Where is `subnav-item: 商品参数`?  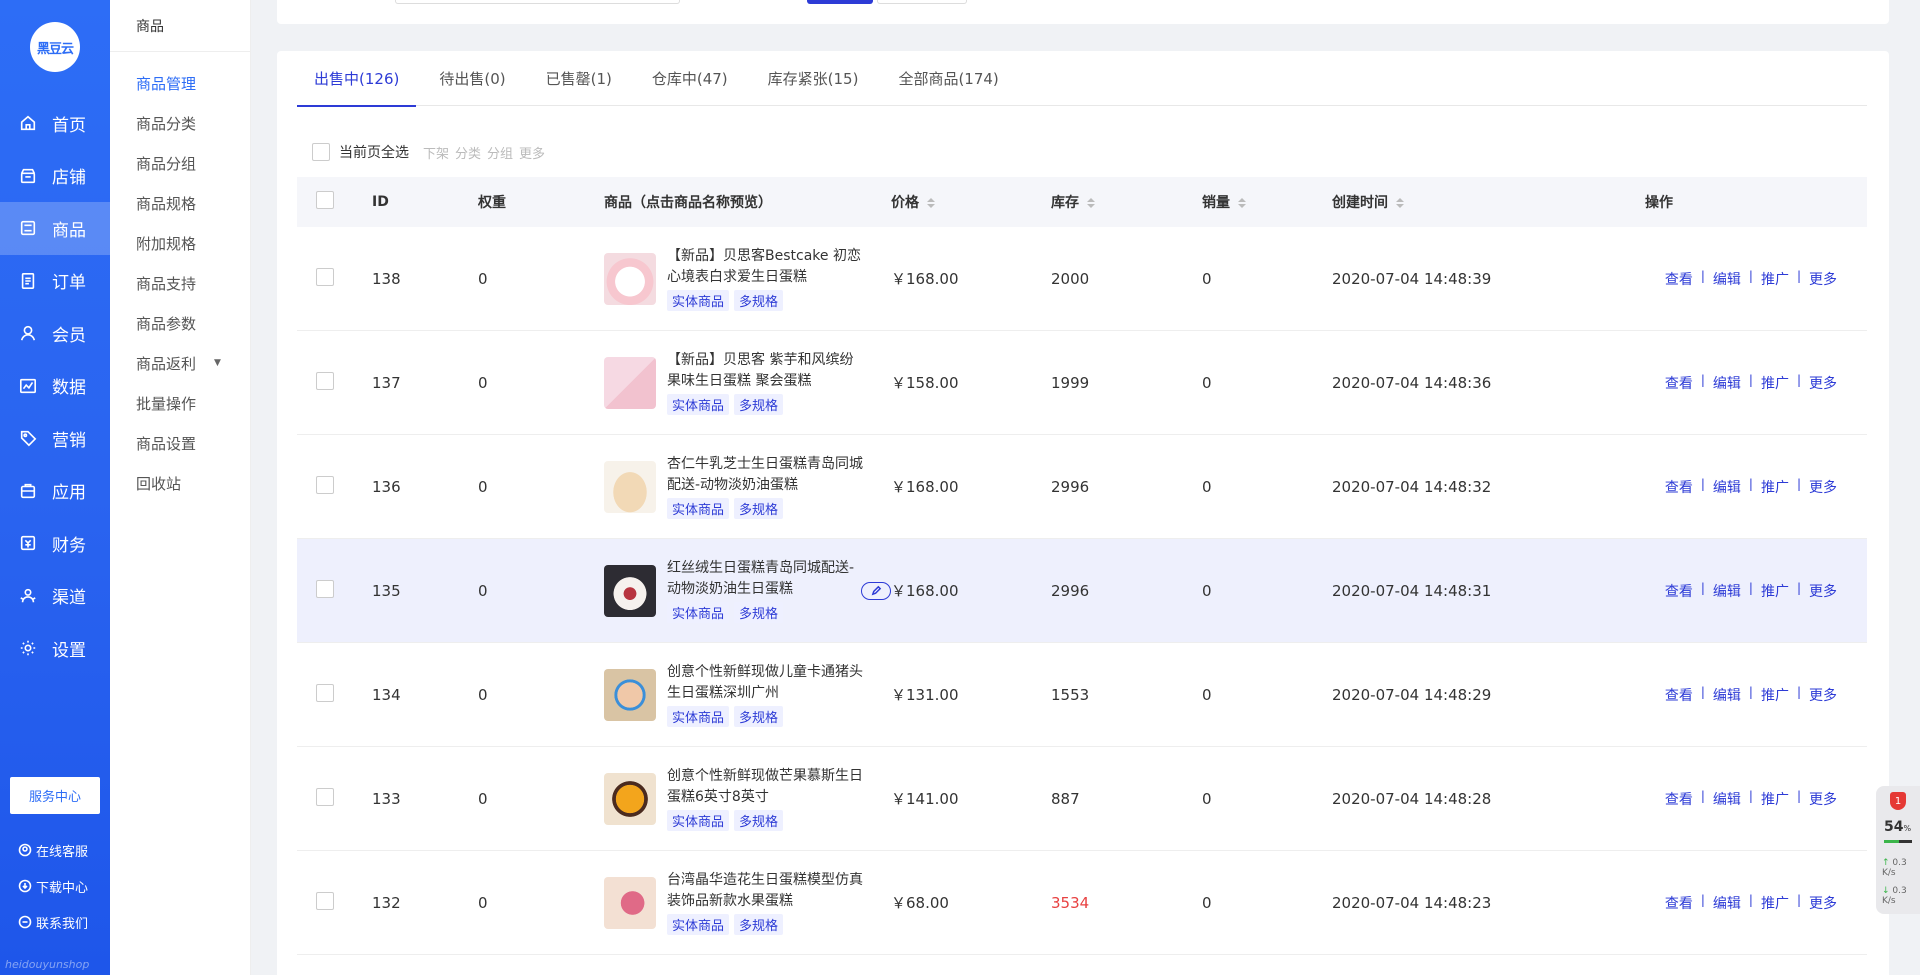 subnav-item: 商品参数 is located at coordinates (180, 323).